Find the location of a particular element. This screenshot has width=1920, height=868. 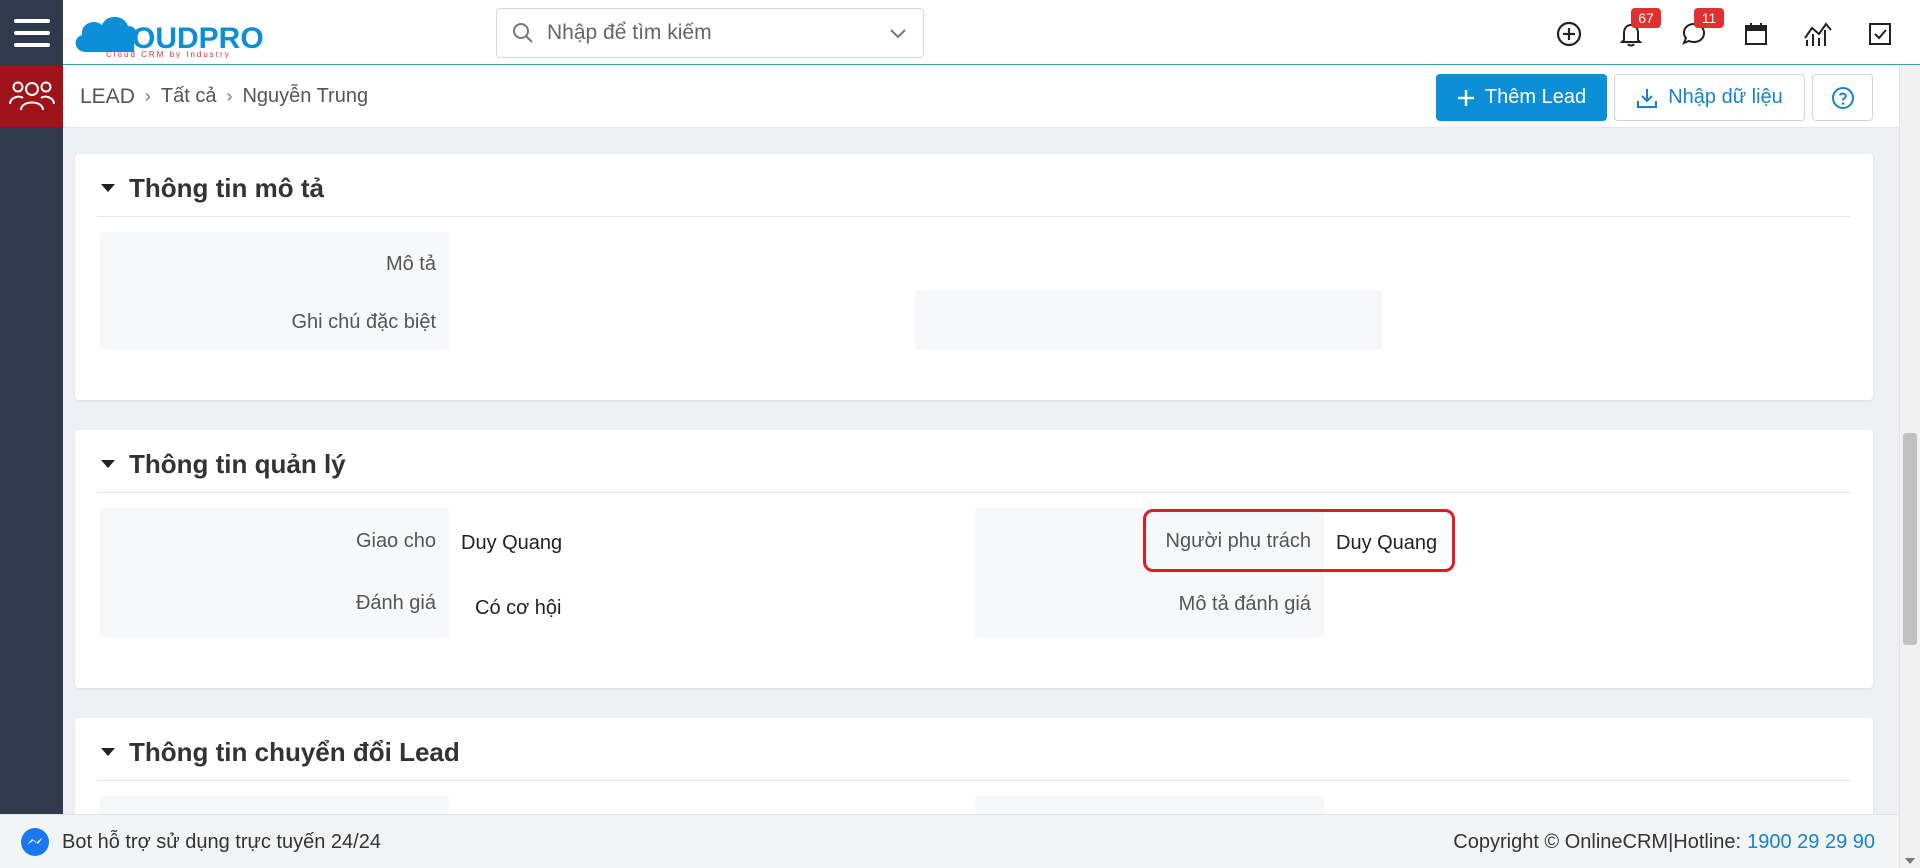

bell-icon: 67 is located at coordinates (1636, 31).